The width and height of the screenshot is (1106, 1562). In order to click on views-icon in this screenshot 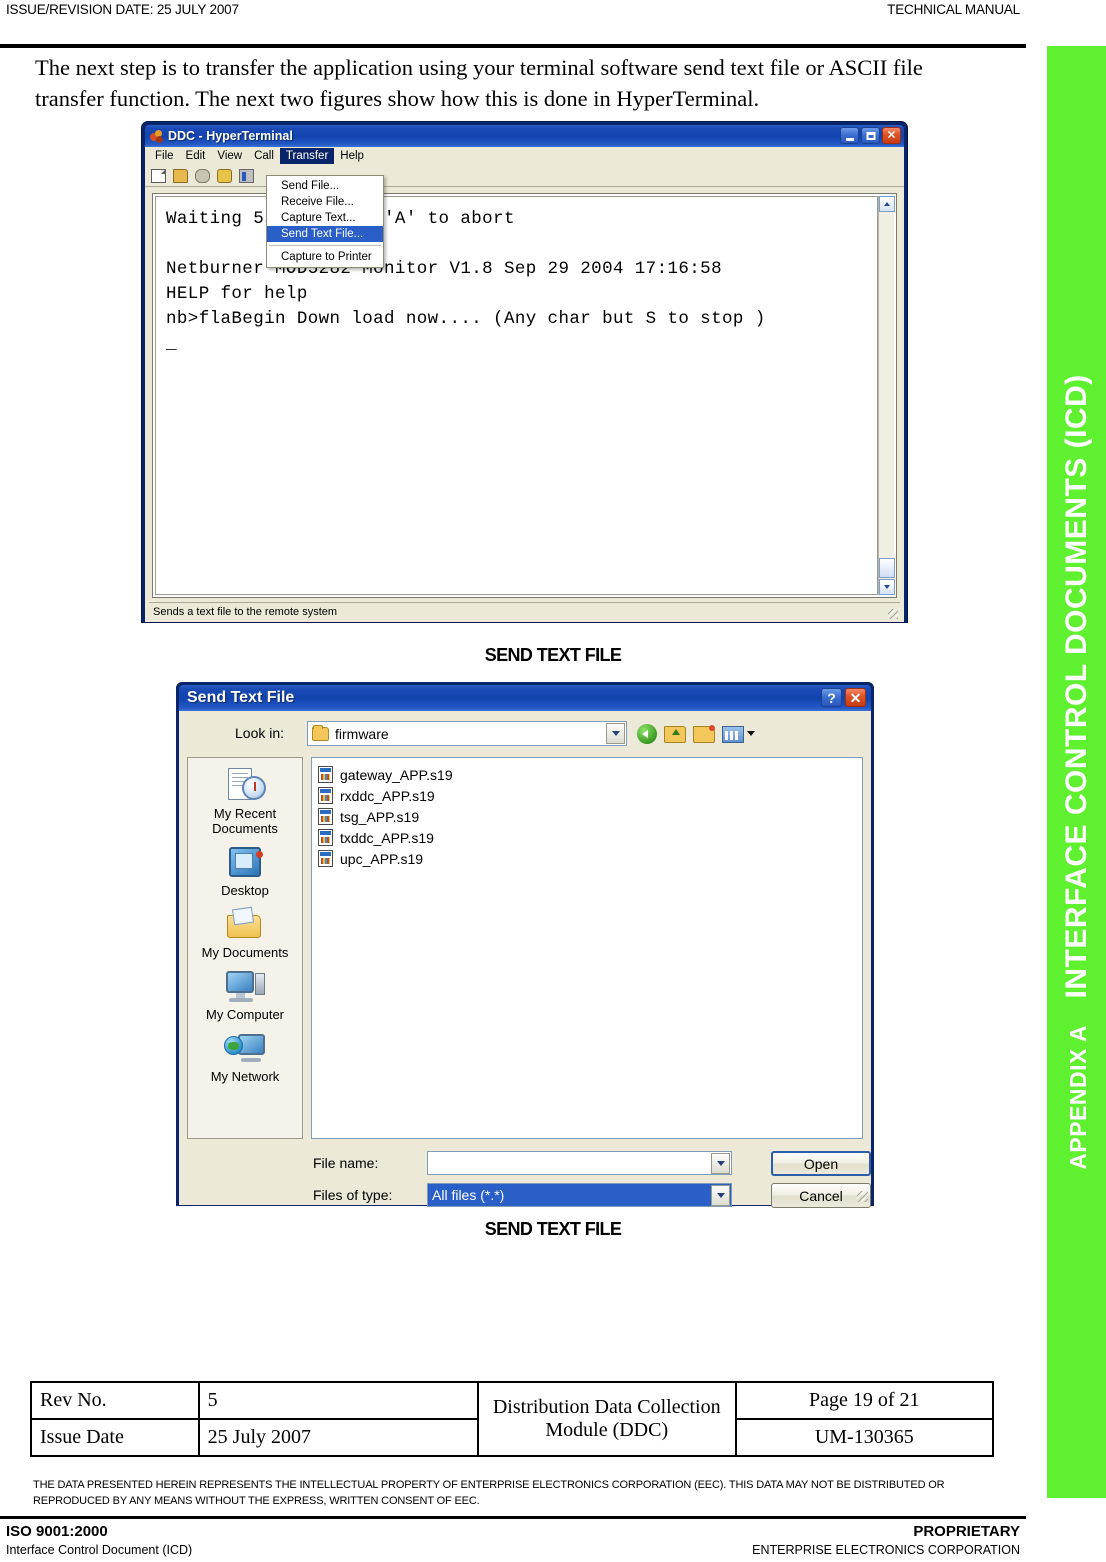, I will do `click(733, 734)`.